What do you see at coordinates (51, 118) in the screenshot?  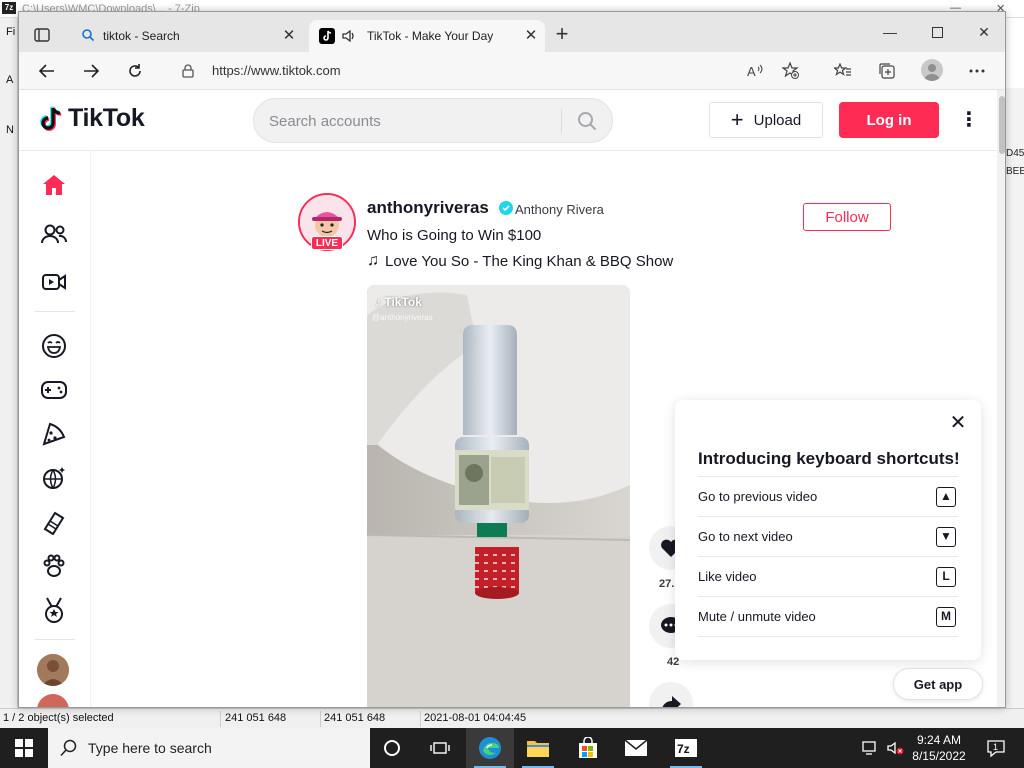 I see `tiktok-logo-icon` at bounding box center [51, 118].